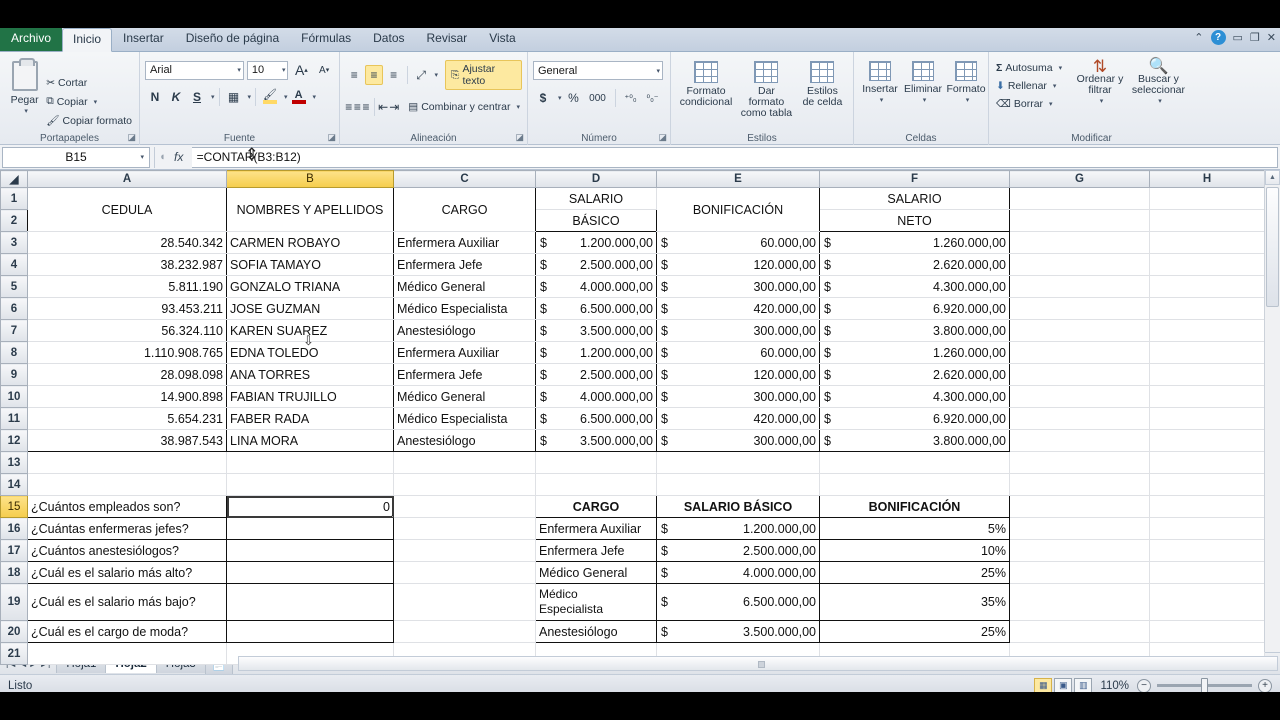 The image size is (1280, 720). I want to click on zoom-slider, so click(1204, 685).